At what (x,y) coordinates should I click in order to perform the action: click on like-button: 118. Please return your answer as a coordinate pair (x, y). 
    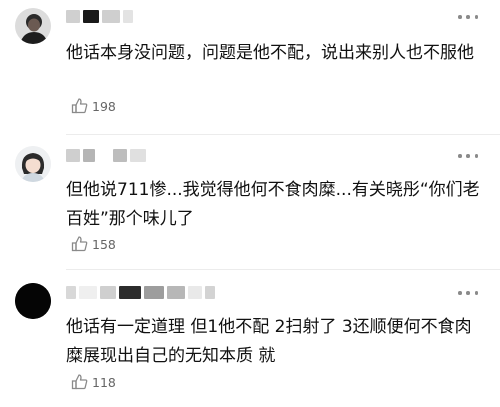
    Looking at the image, I should click on (93, 382).